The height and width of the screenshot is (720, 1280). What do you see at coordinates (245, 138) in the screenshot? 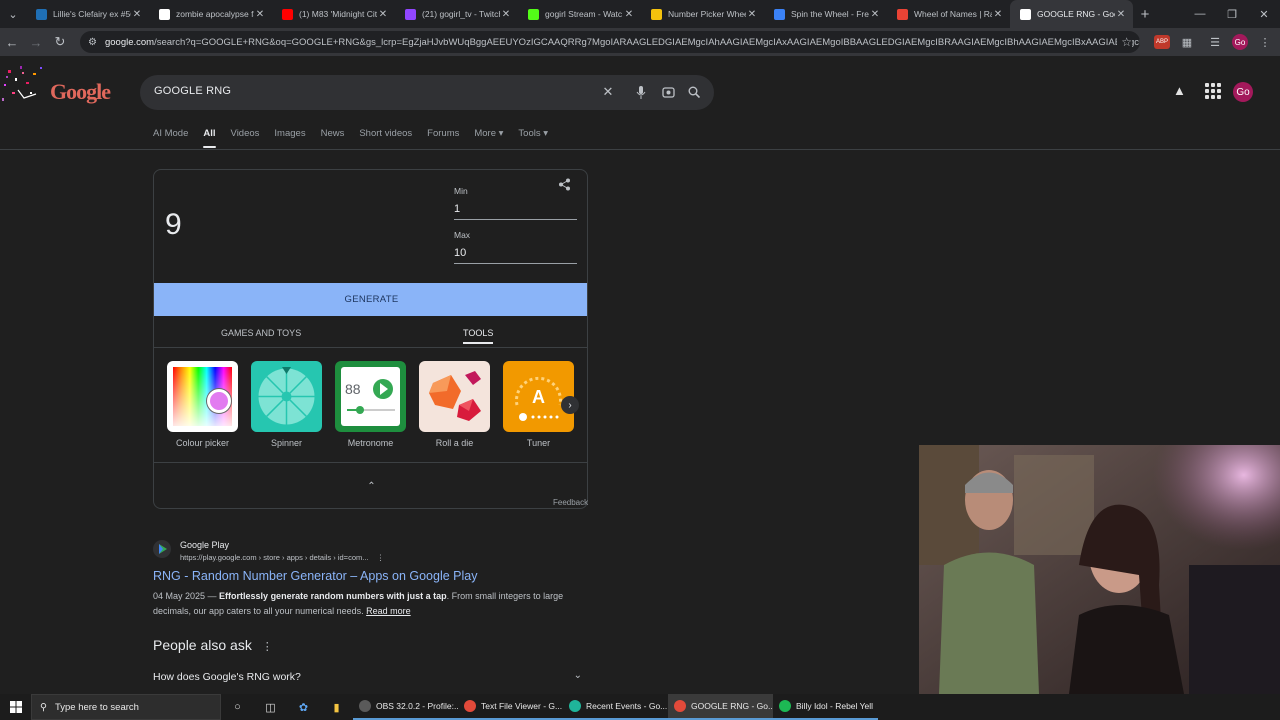
I see `tab-videos: Videos` at bounding box center [245, 138].